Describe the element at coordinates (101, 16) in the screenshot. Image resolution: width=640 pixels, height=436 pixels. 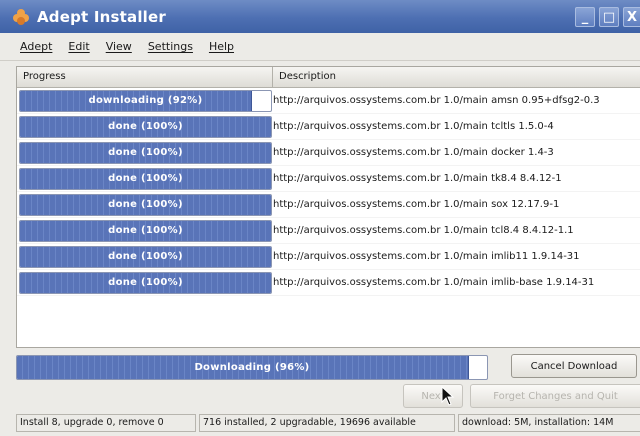
I see `window-title: Adept Installer` at that location.